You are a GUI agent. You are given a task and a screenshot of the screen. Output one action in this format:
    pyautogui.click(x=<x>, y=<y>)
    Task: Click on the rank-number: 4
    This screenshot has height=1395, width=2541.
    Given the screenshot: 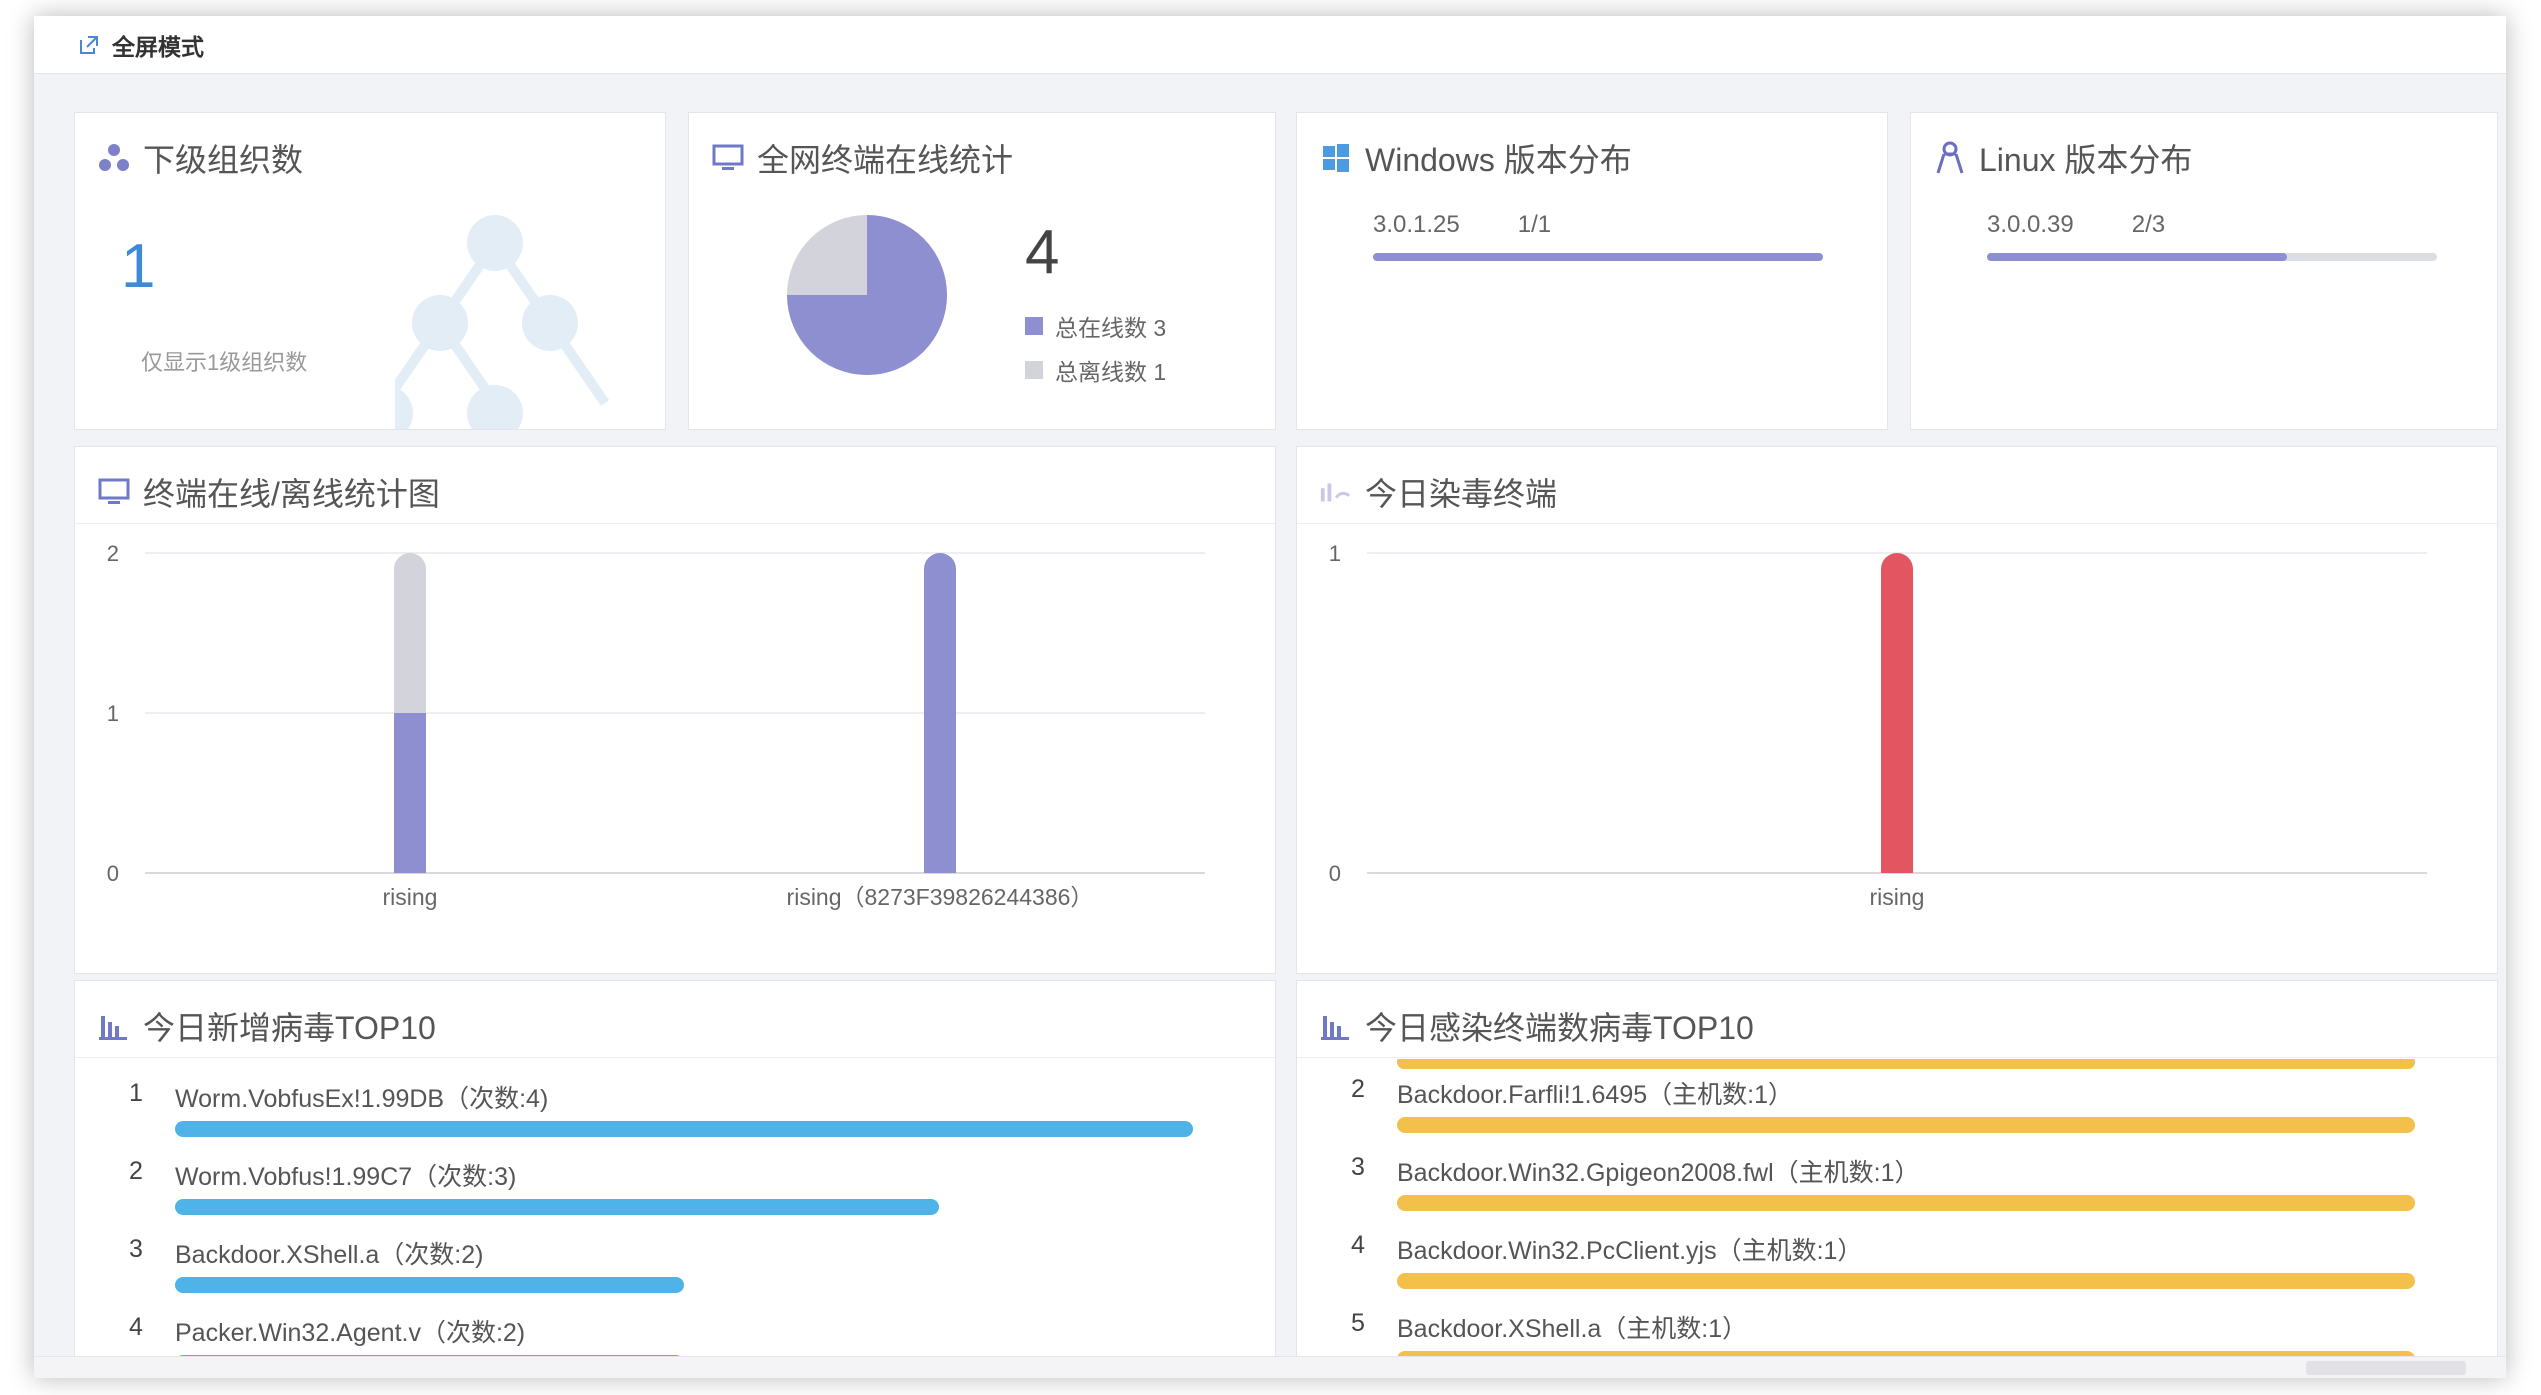 What is the action you would take?
    pyautogui.click(x=1358, y=1245)
    